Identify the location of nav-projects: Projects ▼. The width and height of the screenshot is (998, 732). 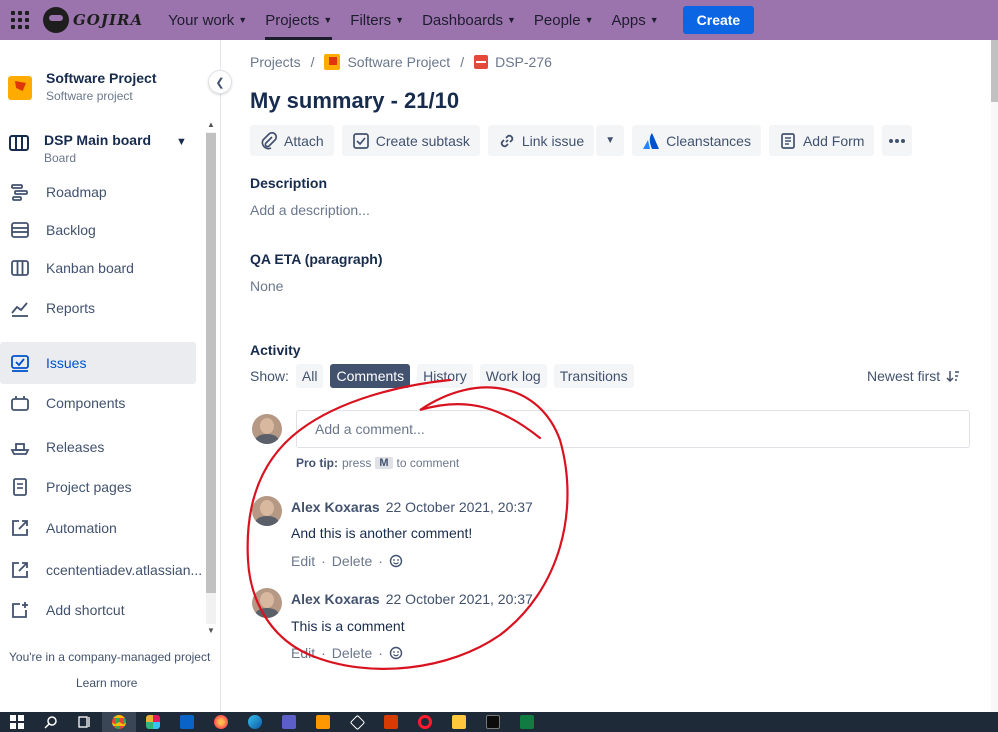
(299, 20).